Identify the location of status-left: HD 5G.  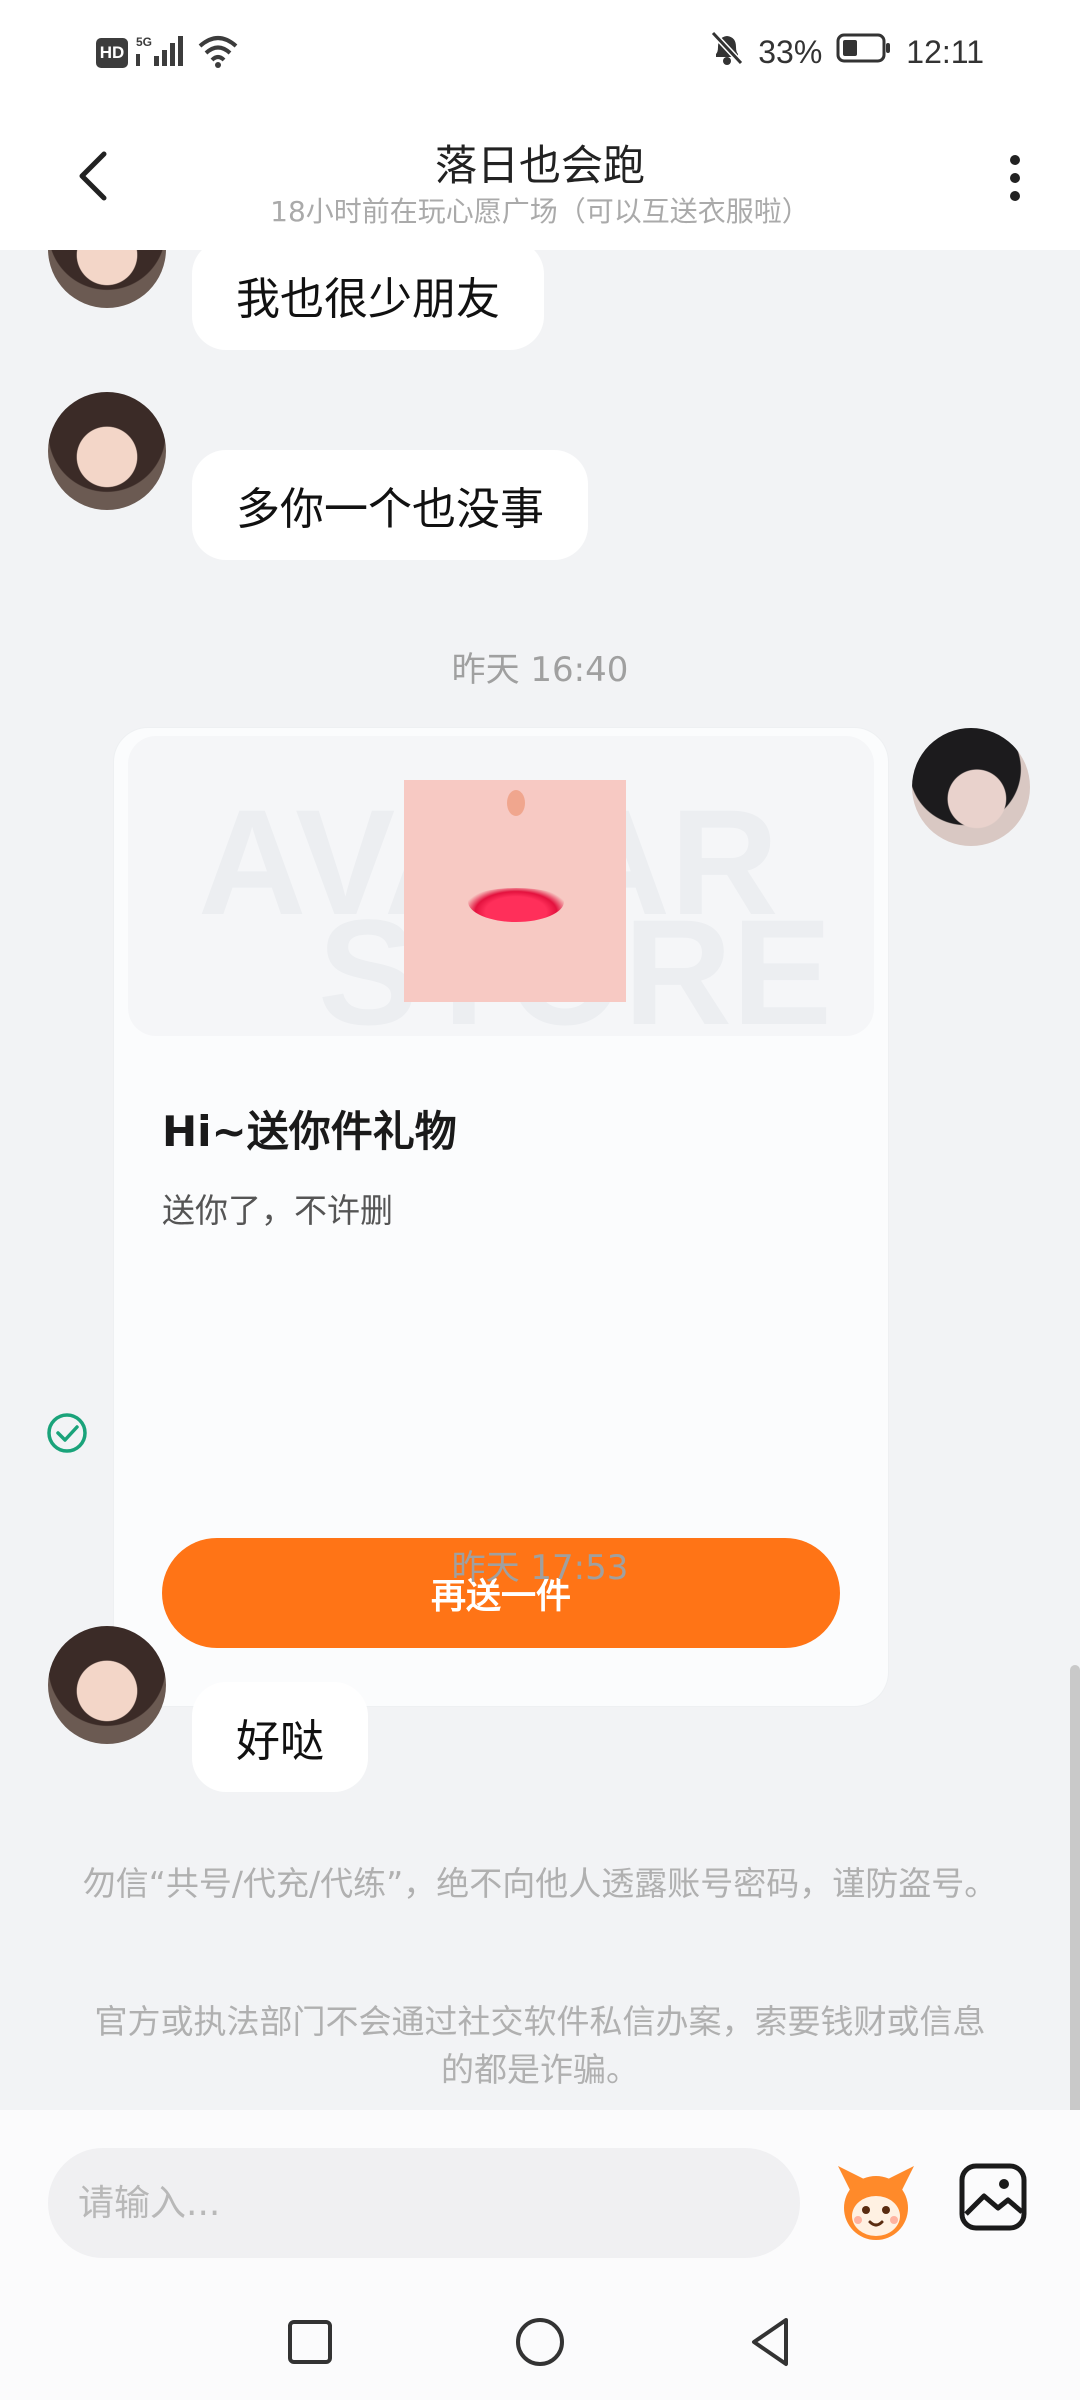
(167, 53).